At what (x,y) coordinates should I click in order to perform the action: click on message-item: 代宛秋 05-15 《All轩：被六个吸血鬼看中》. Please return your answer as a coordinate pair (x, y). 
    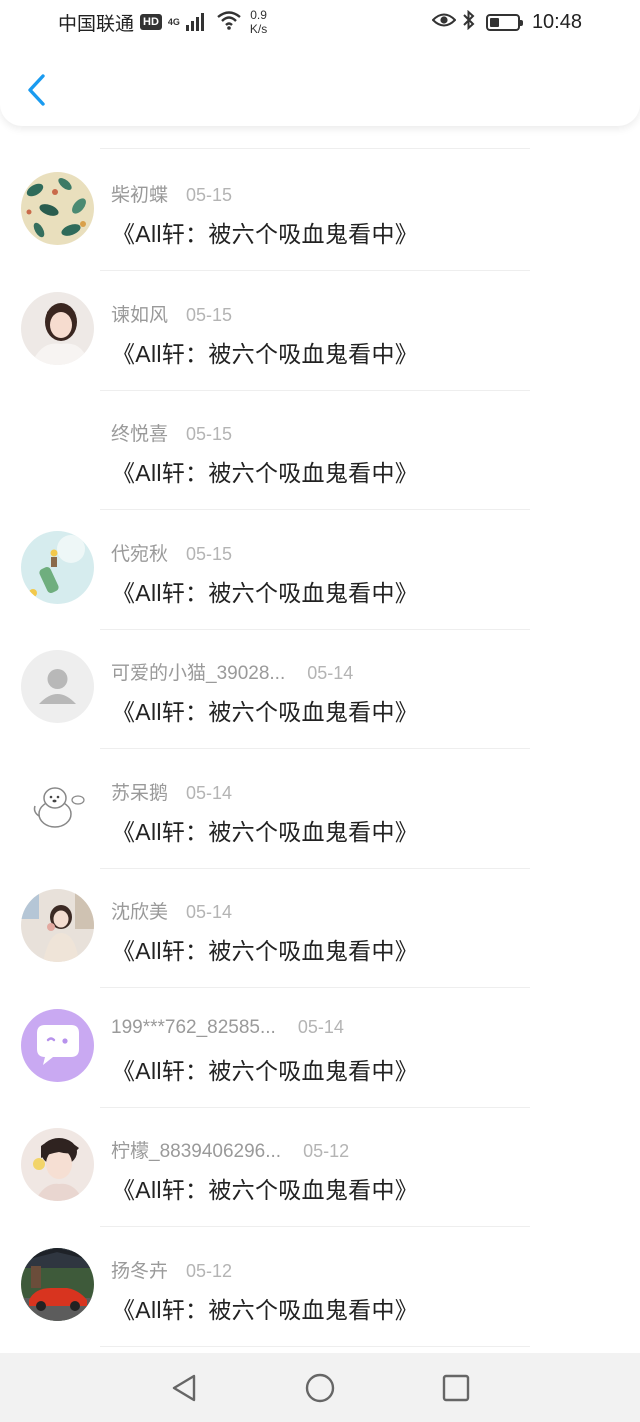
    Looking at the image, I should click on (320, 570).